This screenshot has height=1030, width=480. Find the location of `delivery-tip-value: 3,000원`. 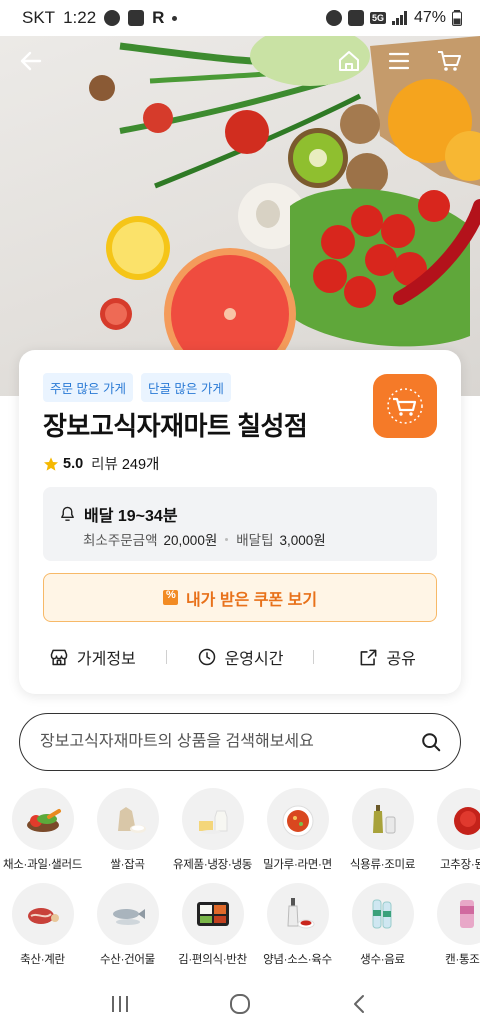

delivery-tip-value: 3,000원 is located at coordinates (302, 540).